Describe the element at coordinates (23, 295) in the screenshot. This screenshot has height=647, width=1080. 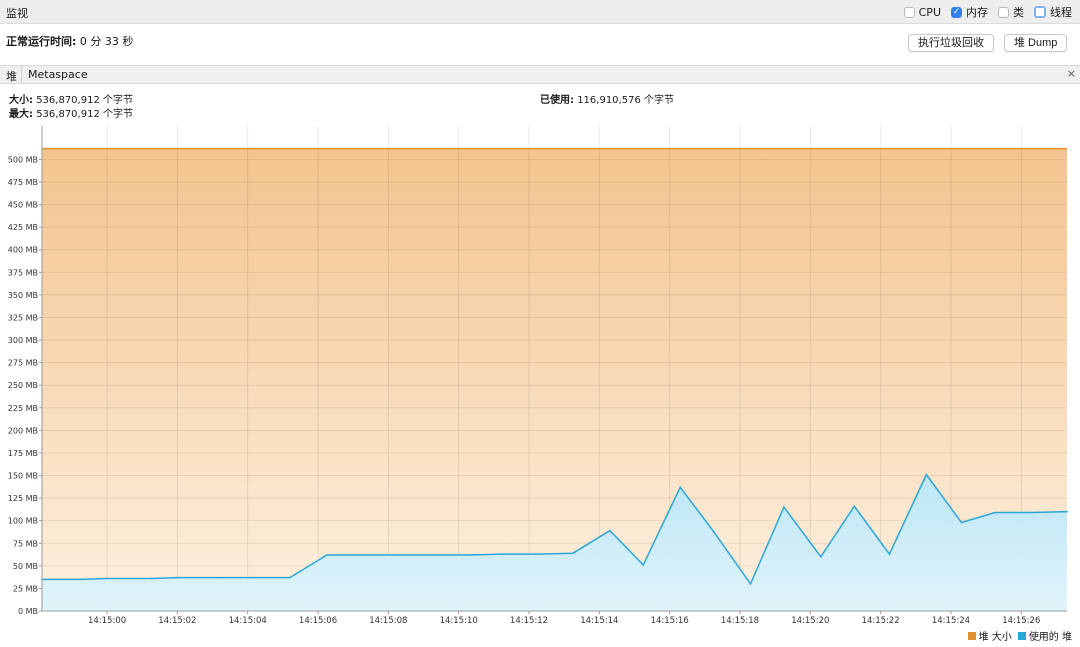
I see `y-tick-label: 350 MB` at that location.